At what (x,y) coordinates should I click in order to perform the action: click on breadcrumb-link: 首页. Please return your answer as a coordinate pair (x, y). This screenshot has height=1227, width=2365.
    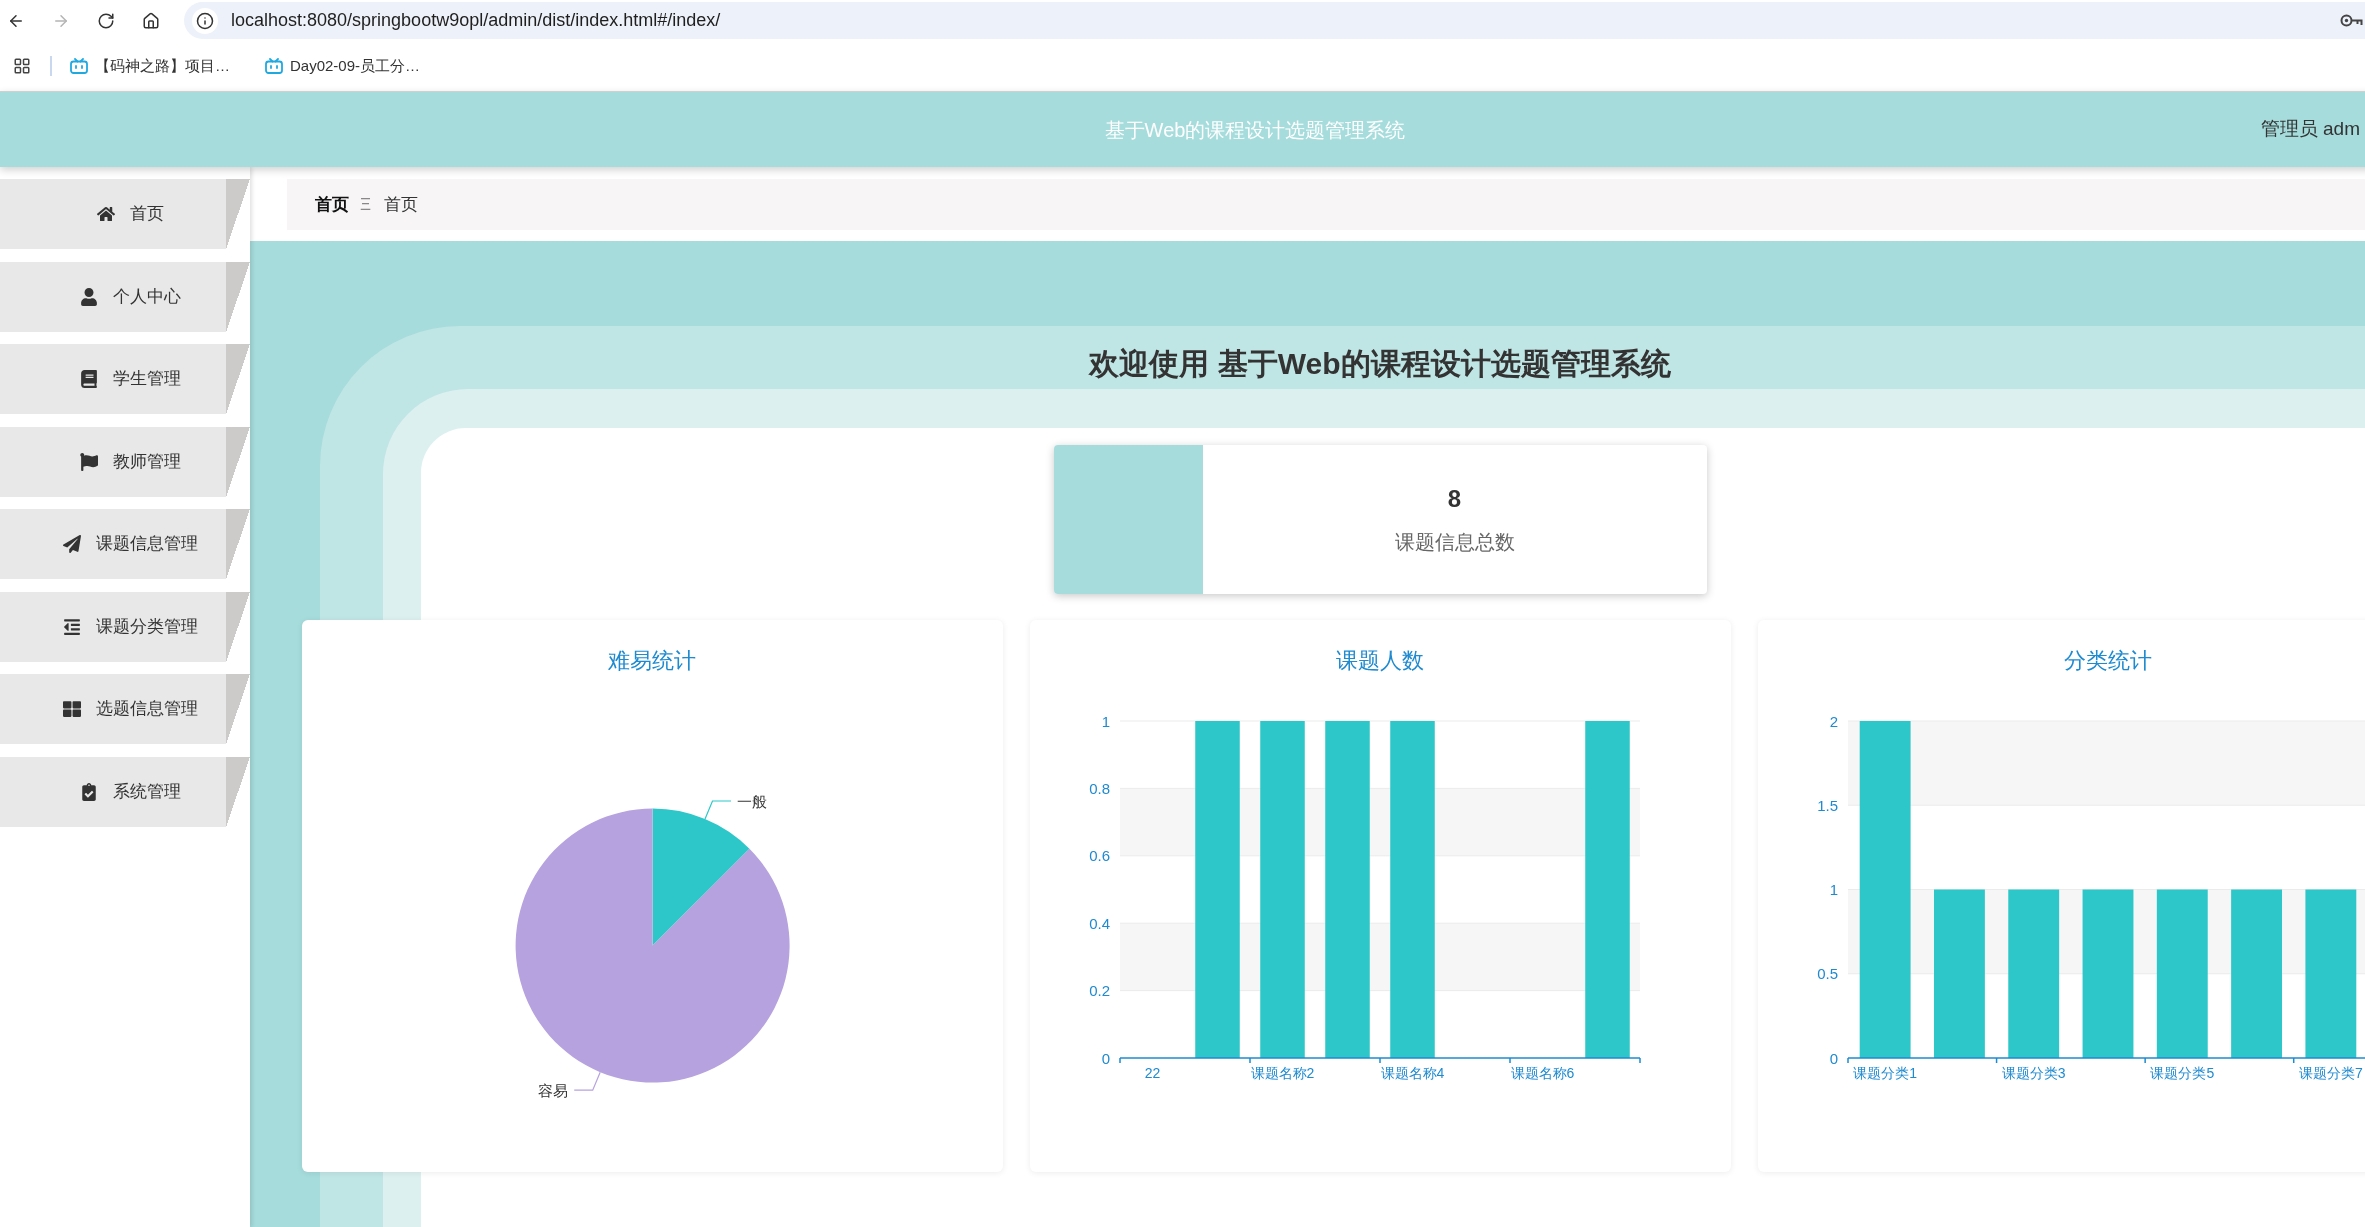
    Looking at the image, I should click on (332, 204).